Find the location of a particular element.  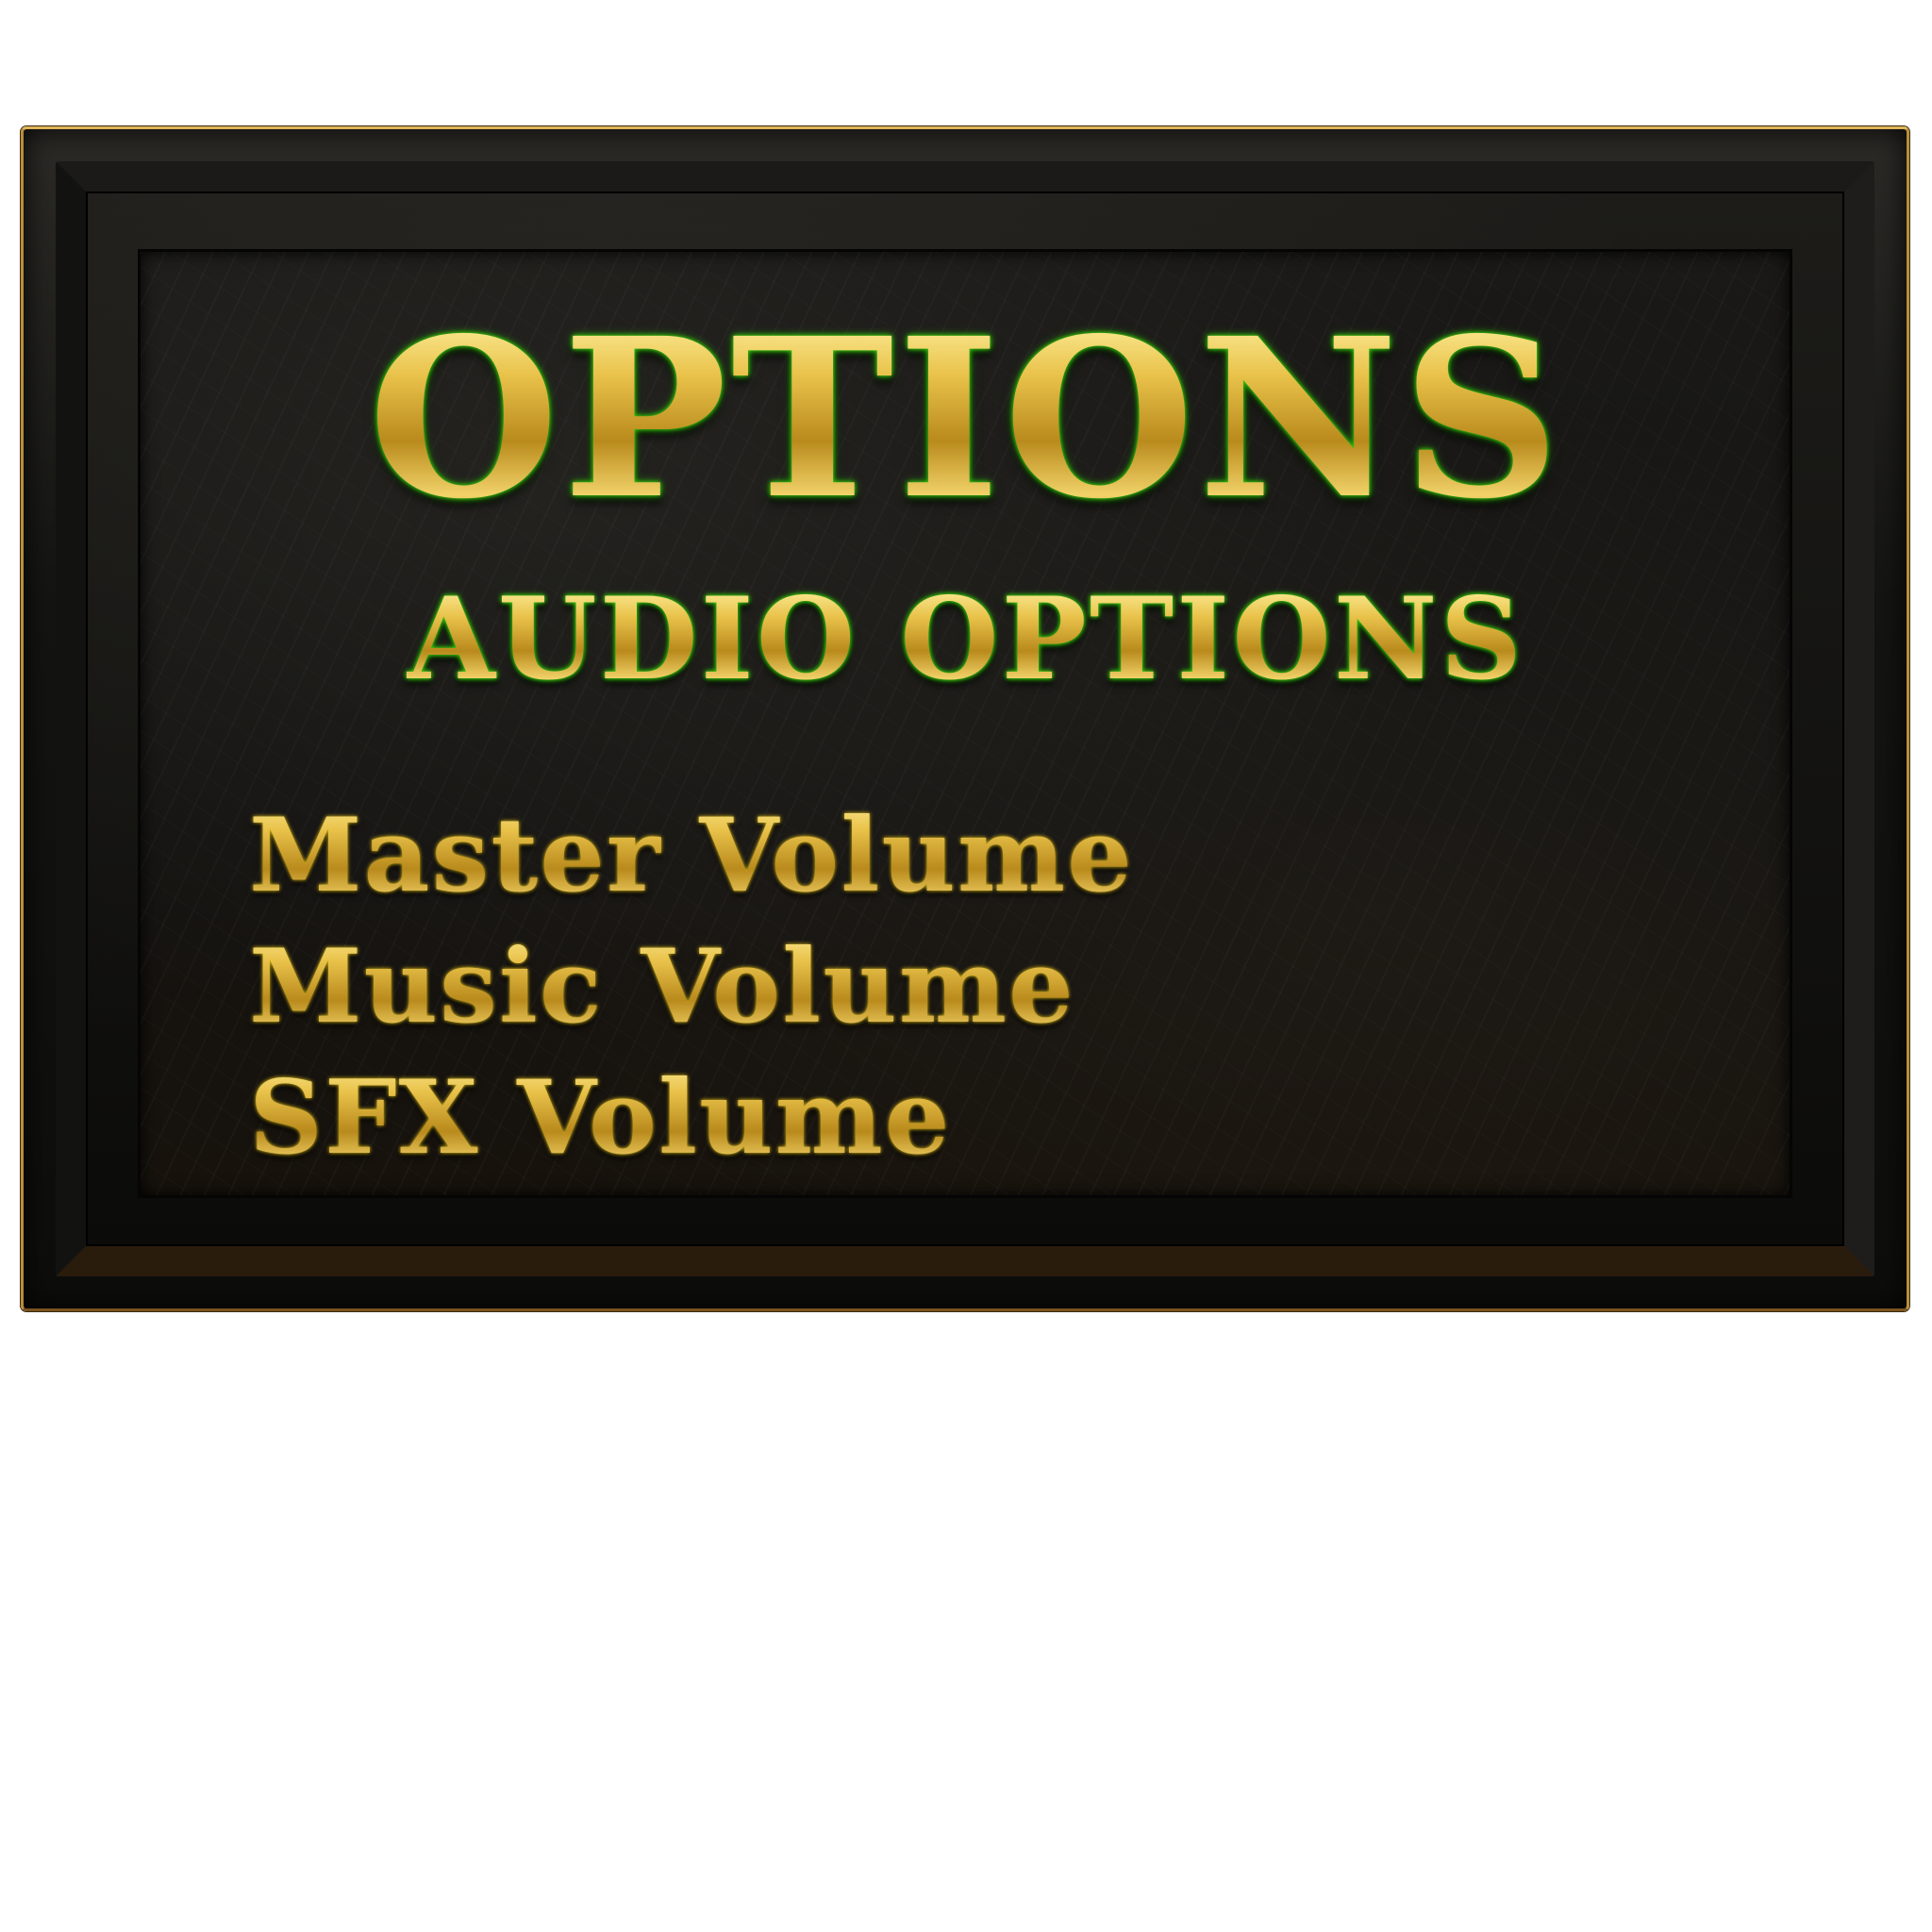

audio-options-menu: Master Volume Music Volume SFX Volume is located at coordinates (692, 988).